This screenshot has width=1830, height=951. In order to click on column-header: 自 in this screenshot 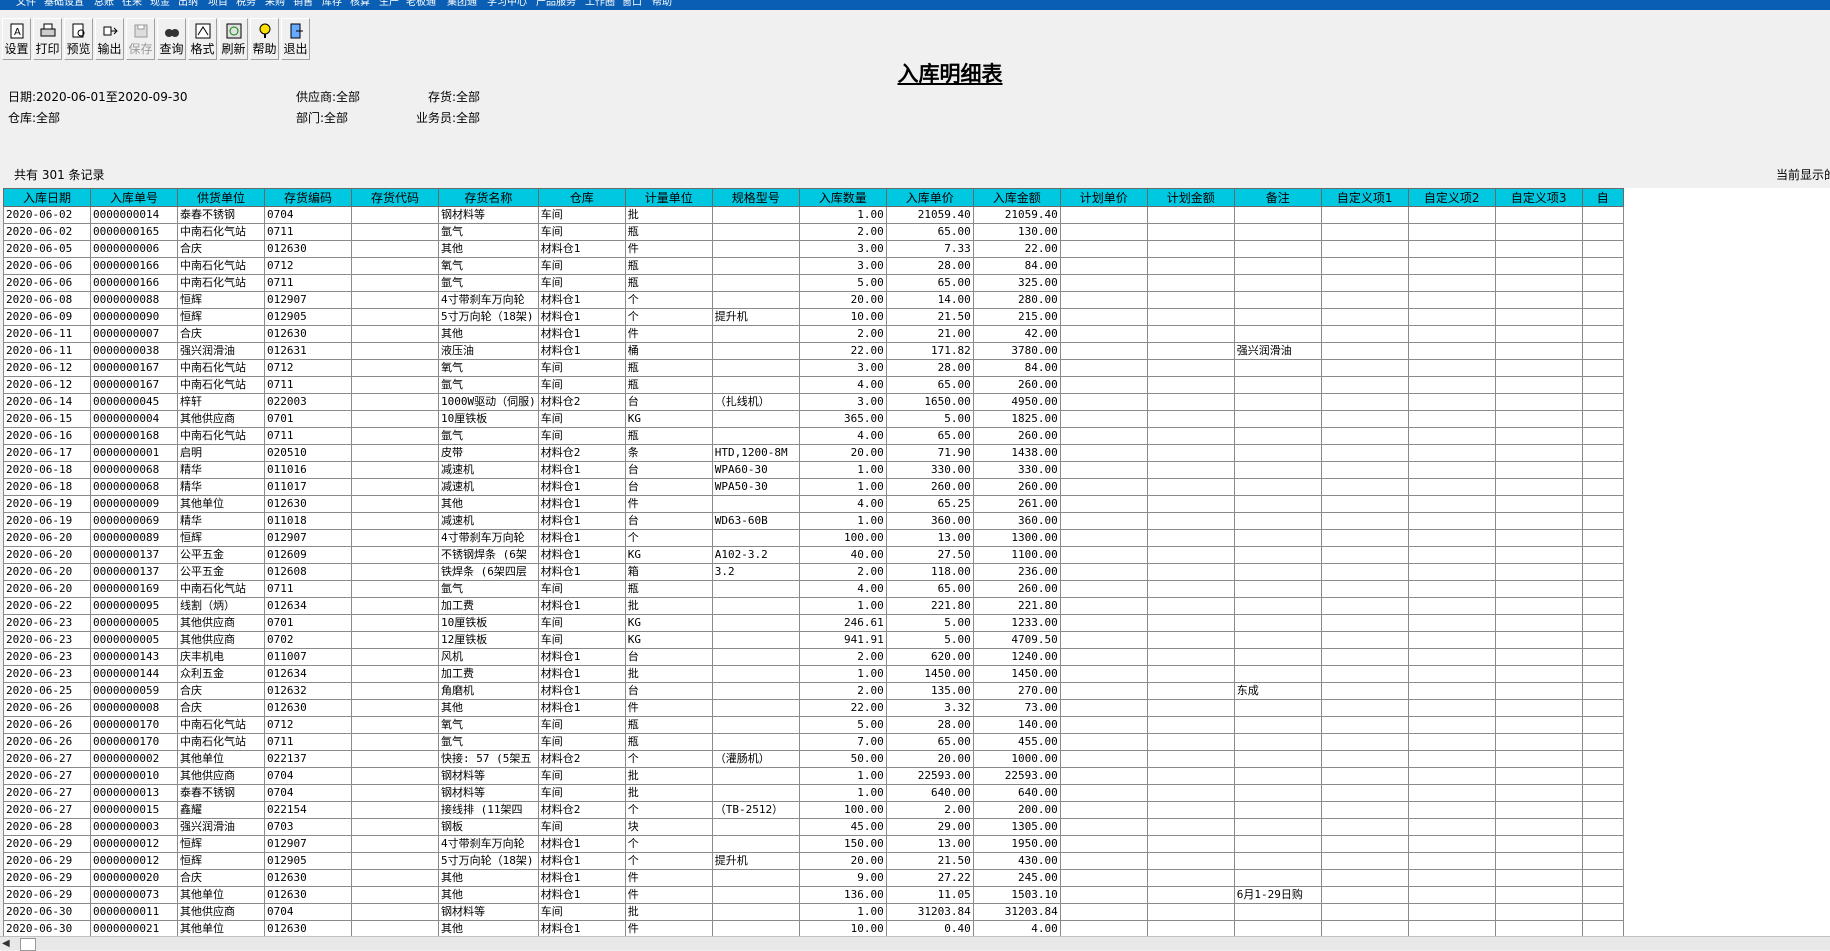, I will do `click(1602, 197)`.